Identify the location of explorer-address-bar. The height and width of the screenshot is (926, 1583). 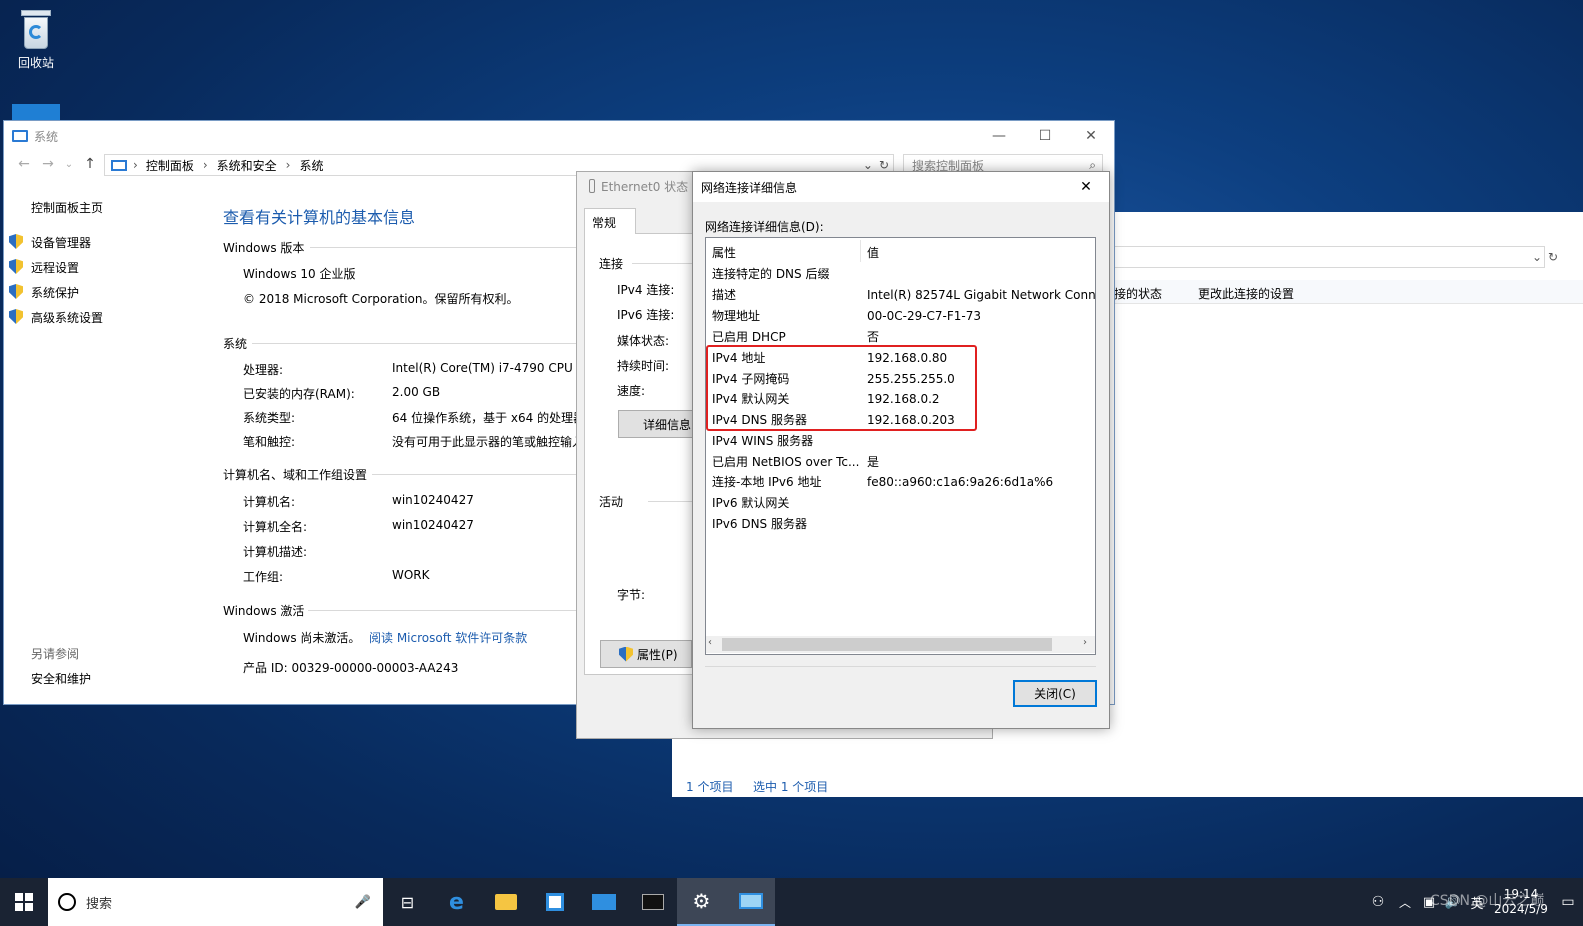
(1326, 257).